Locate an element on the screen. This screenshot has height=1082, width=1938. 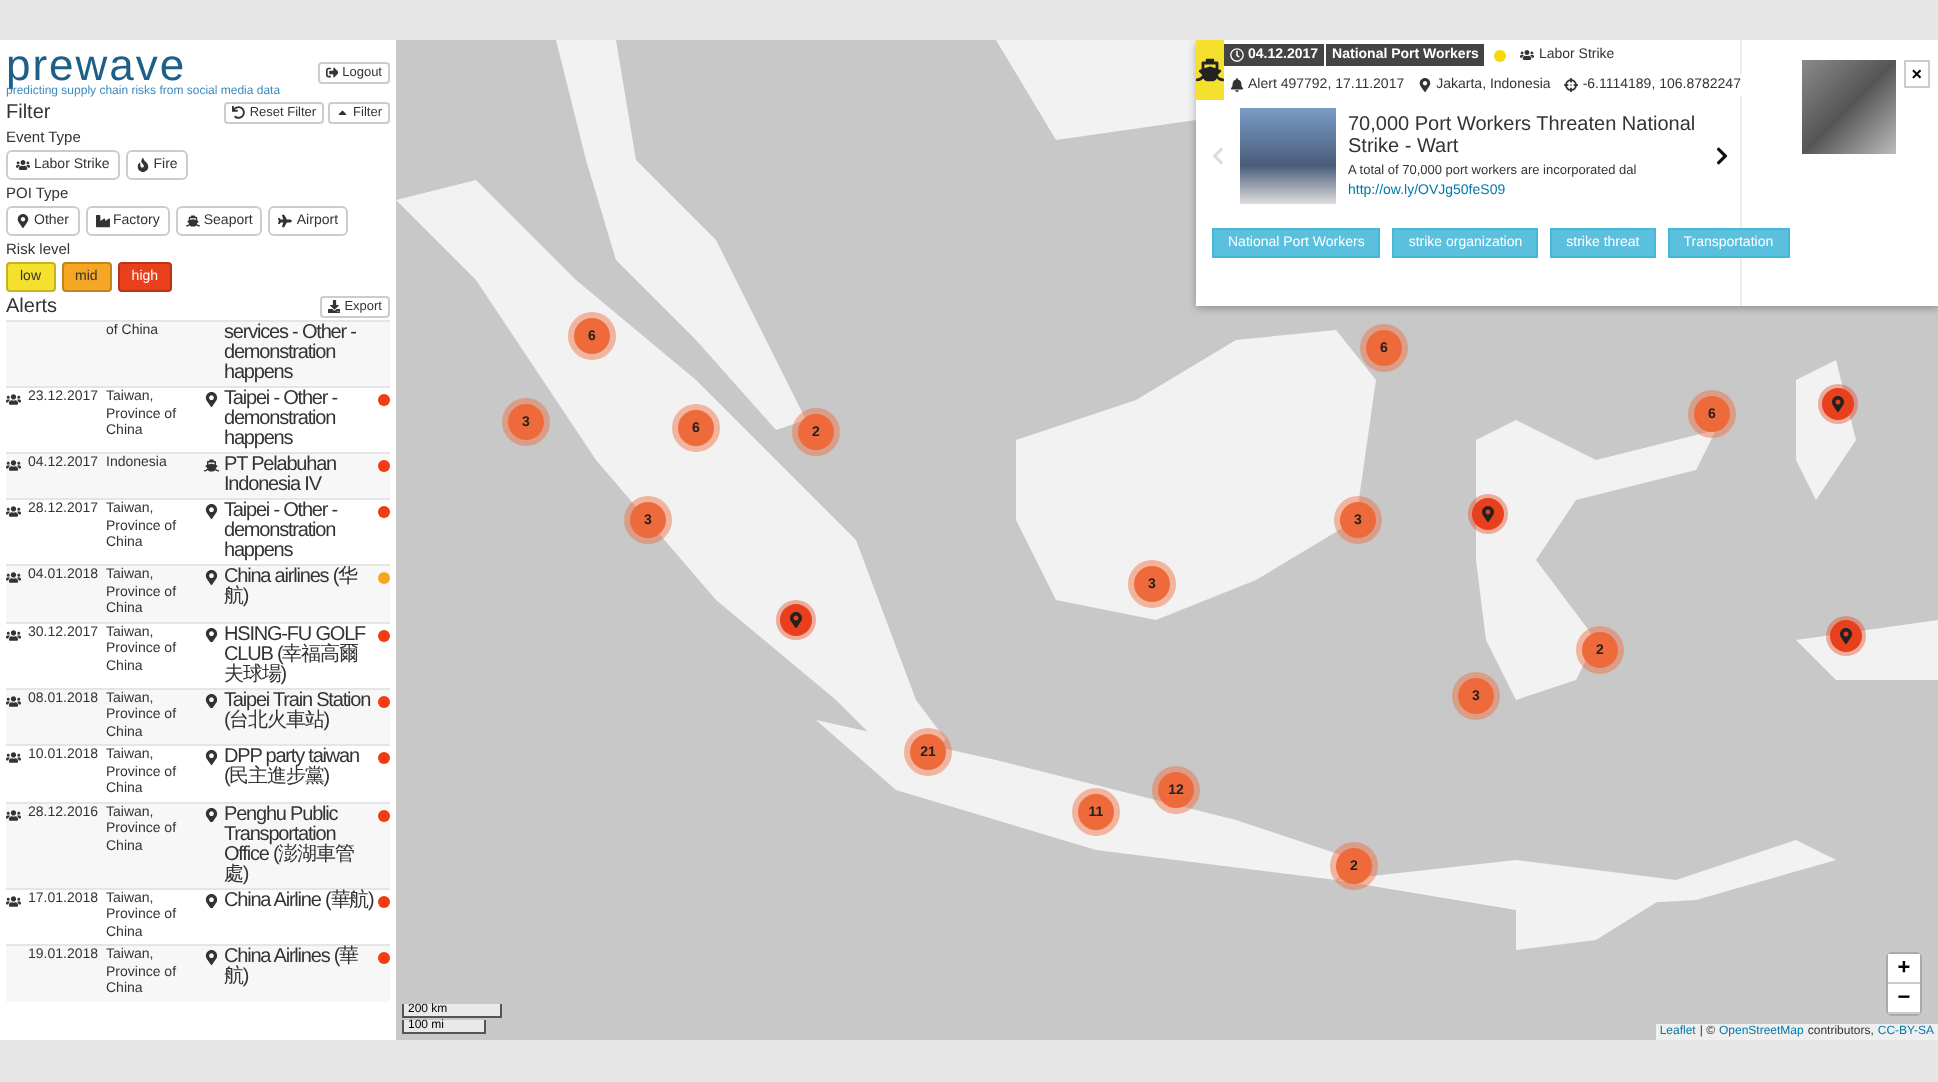
alert-place: PT Pelabuhan Indonesia IV is located at coordinates (281, 476).